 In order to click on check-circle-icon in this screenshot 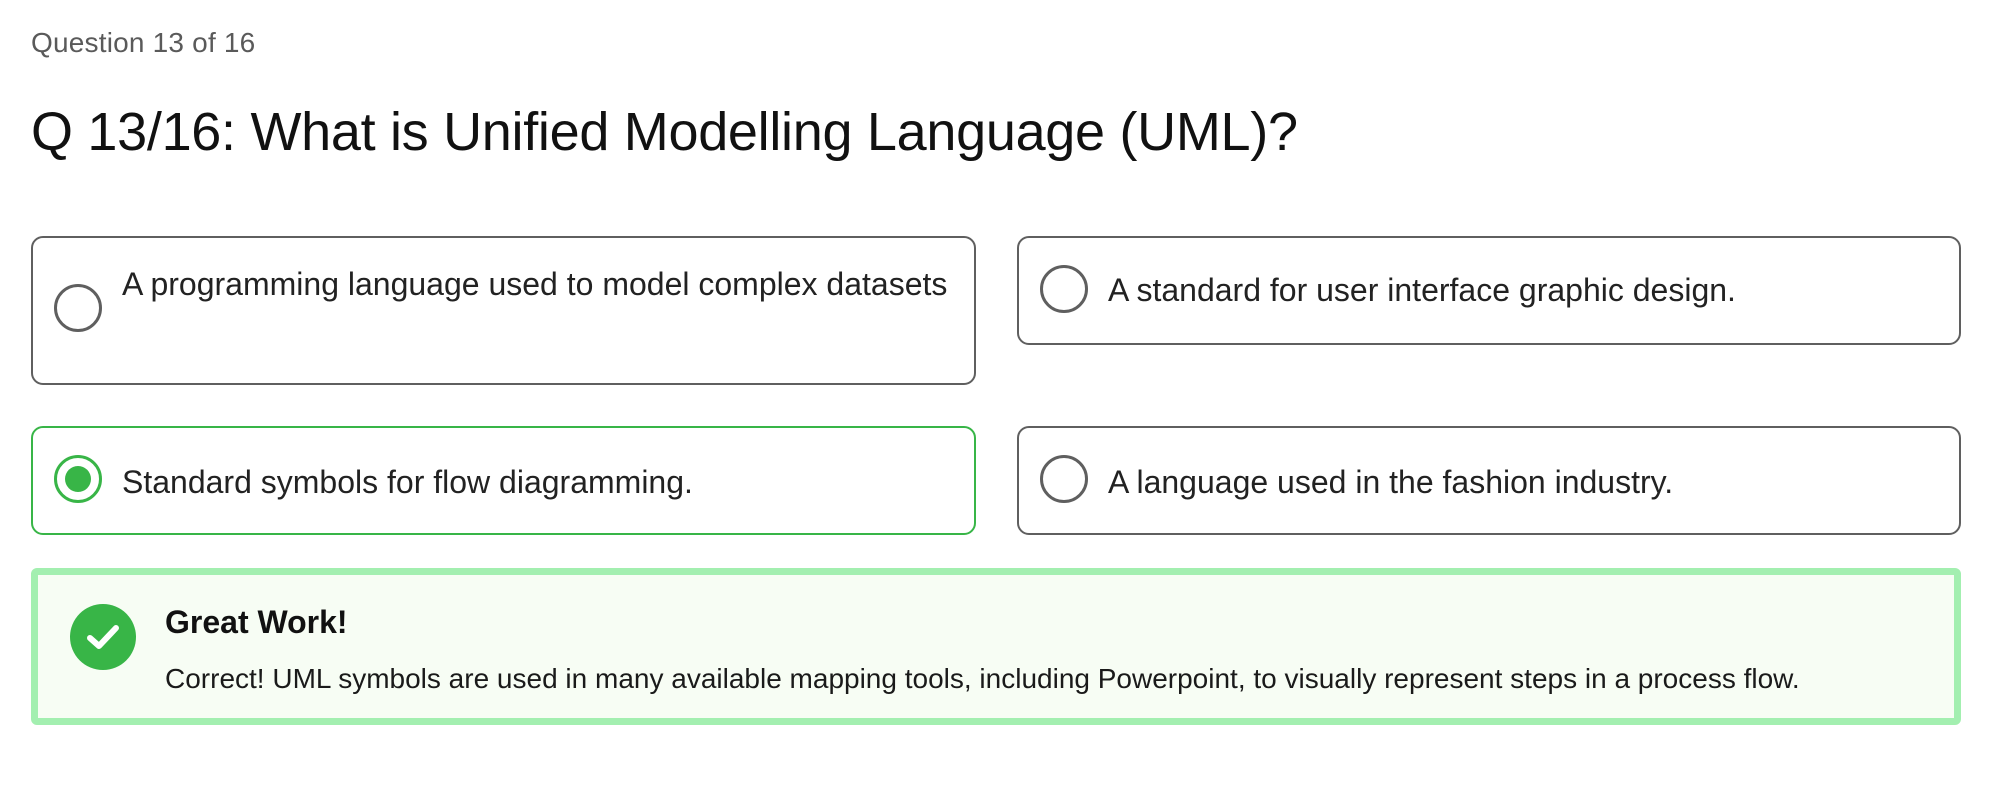, I will do `click(103, 637)`.